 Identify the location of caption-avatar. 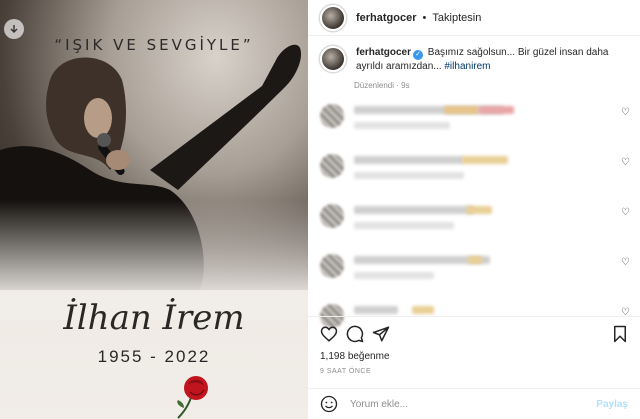
(333, 59).